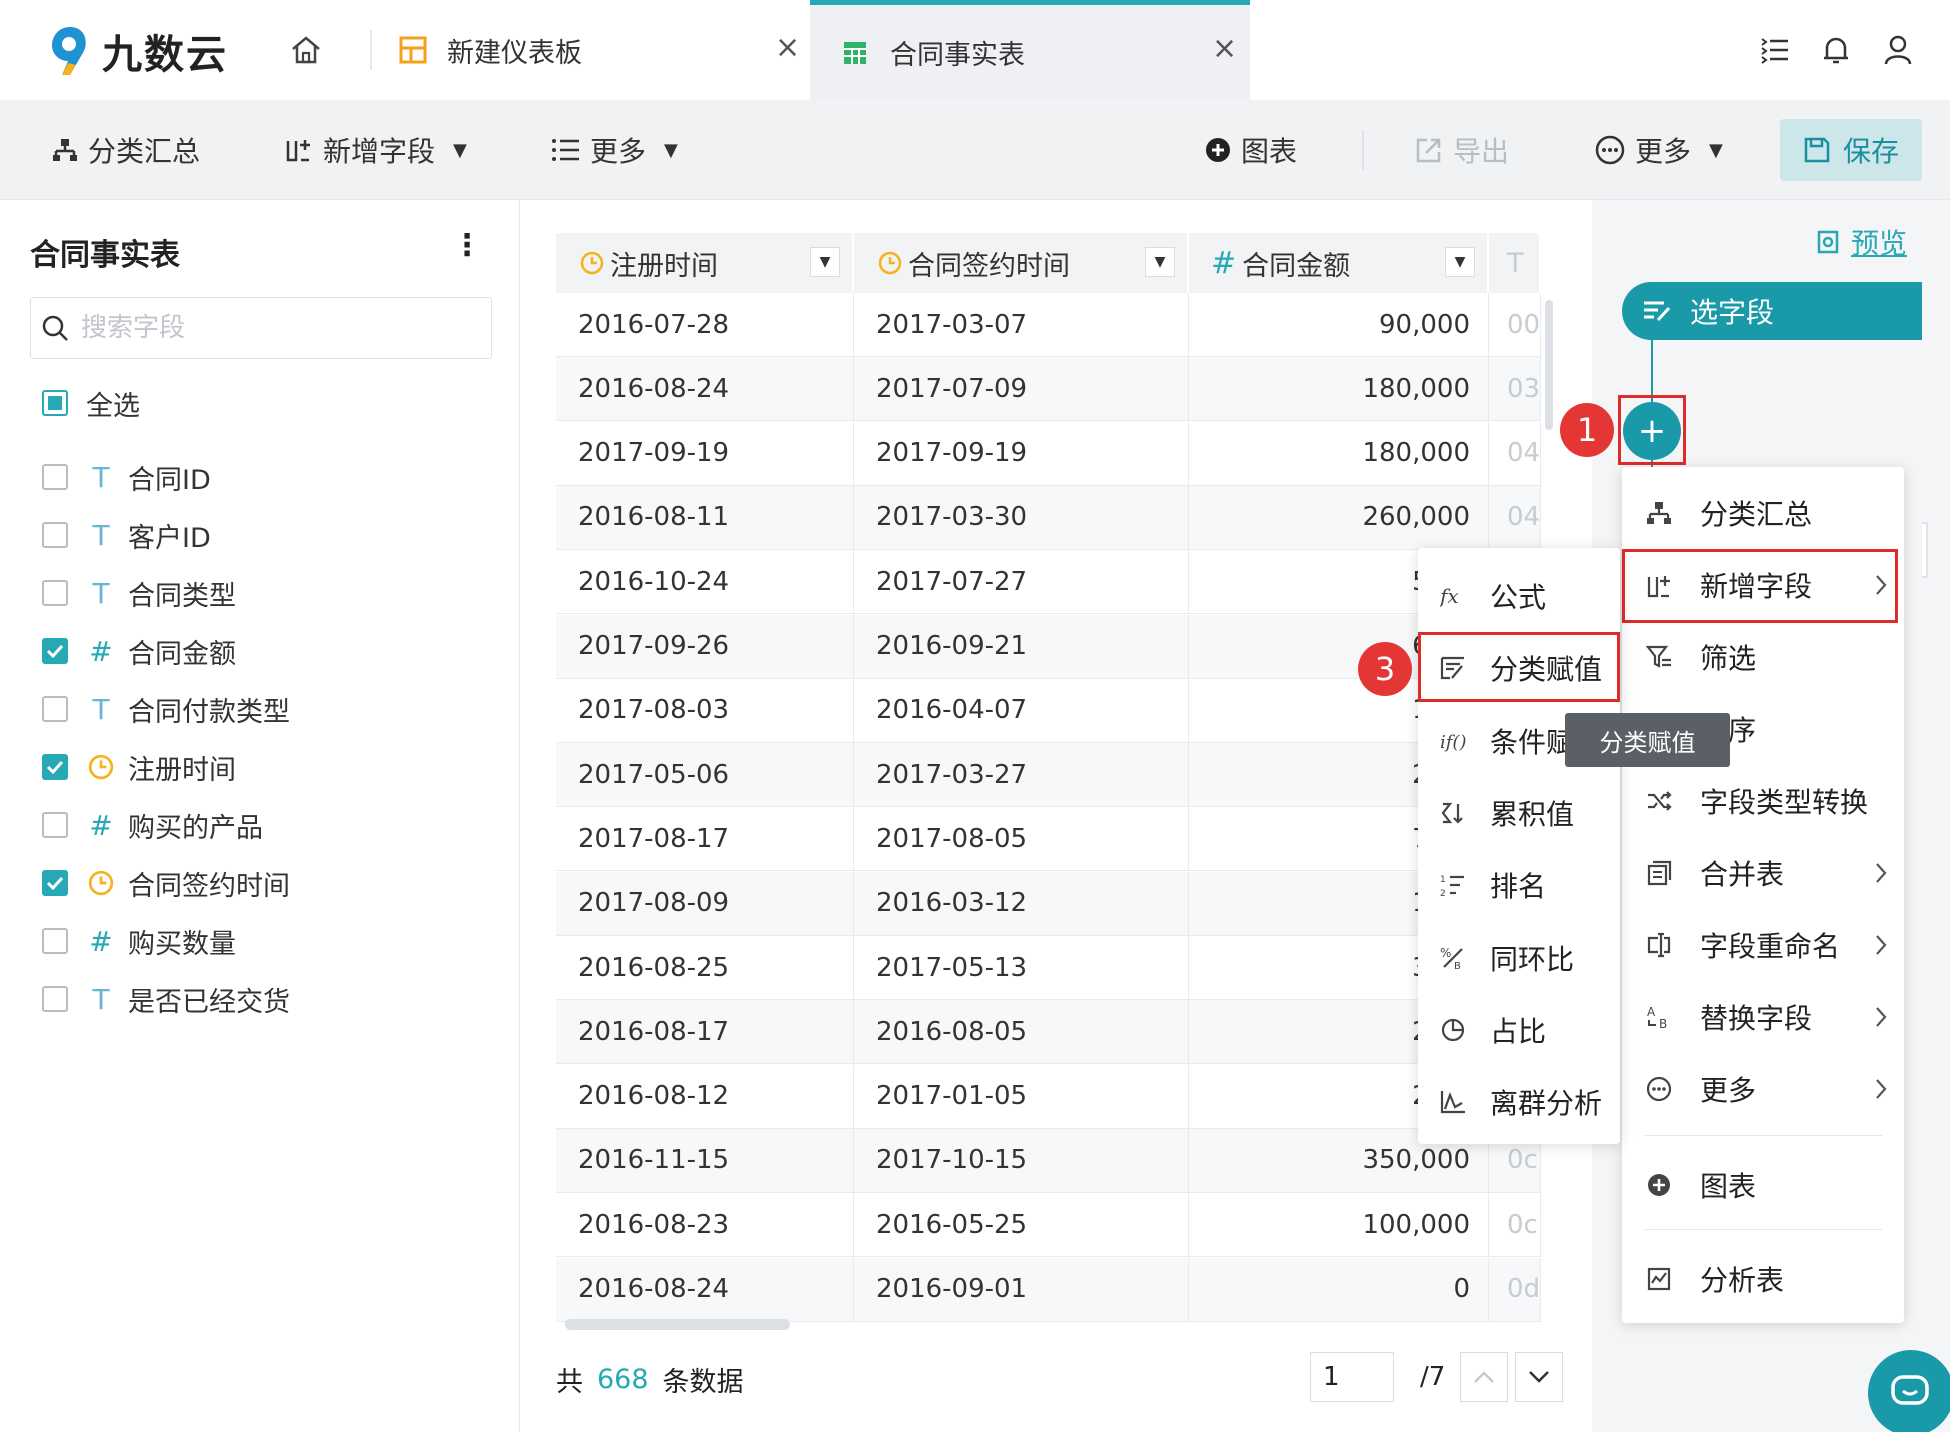  I want to click on table-row: 2016-08-122017-01-05270,, so click(1048, 1096).